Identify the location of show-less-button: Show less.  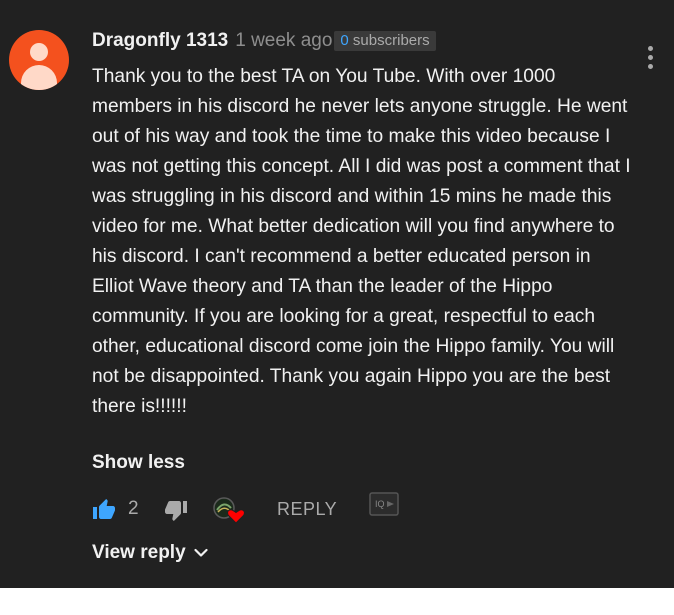
(138, 463).